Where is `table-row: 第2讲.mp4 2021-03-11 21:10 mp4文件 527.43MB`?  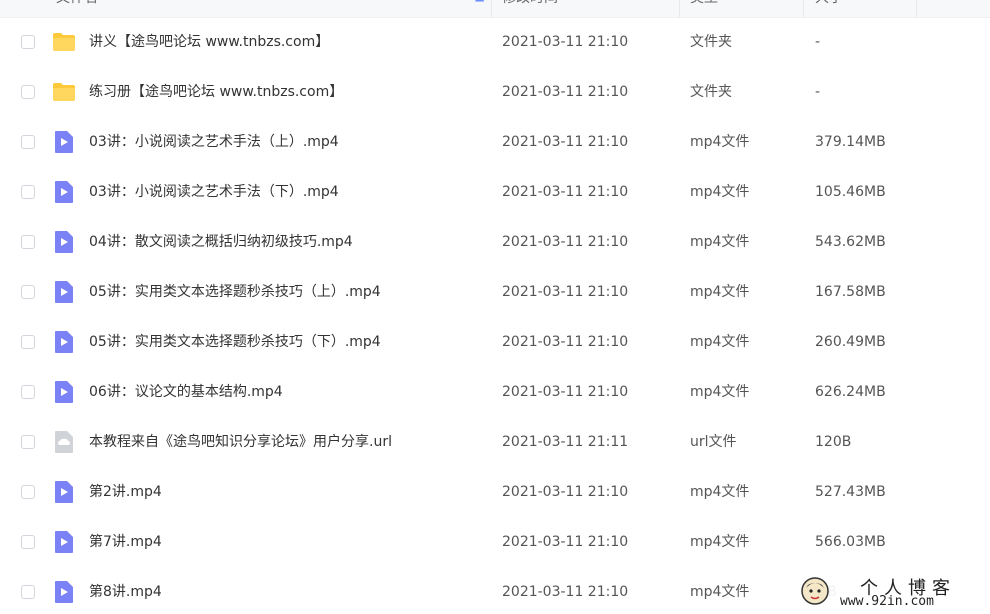 table-row: 第2讲.mp4 2021-03-11 21:10 mp4文件 527.43MB is located at coordinates (495, 492).